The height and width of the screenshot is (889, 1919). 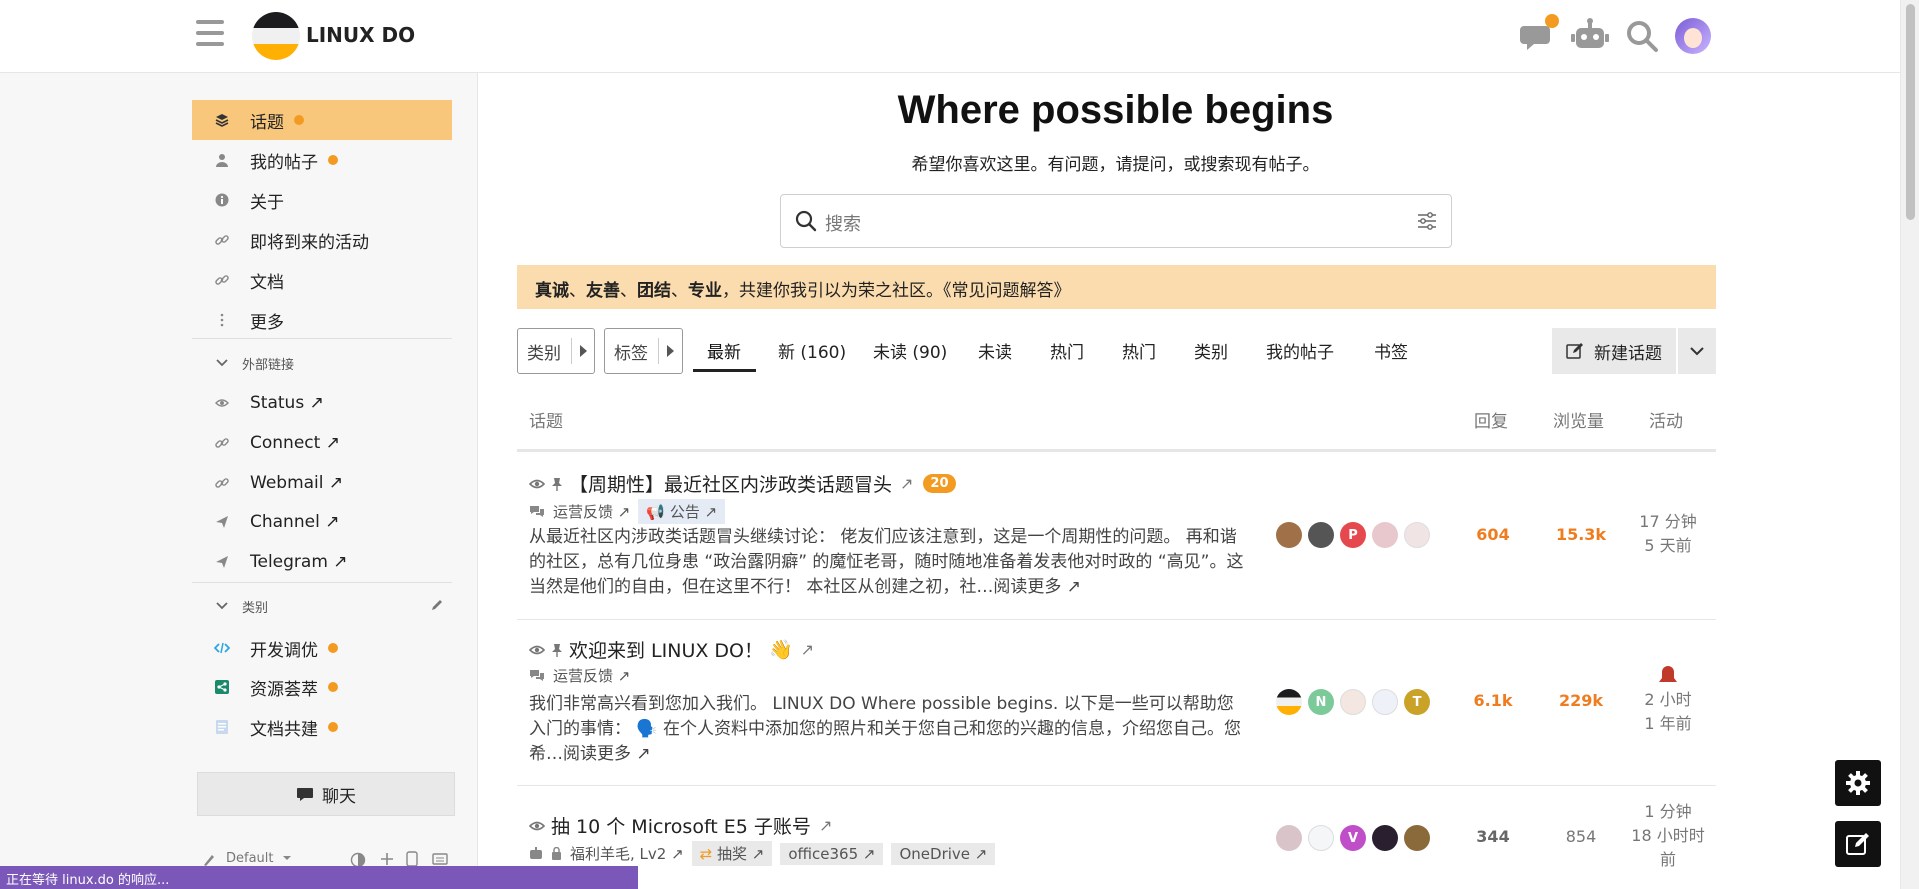 I want to click on new-topic-options-button, so click(x=1697, y=351).